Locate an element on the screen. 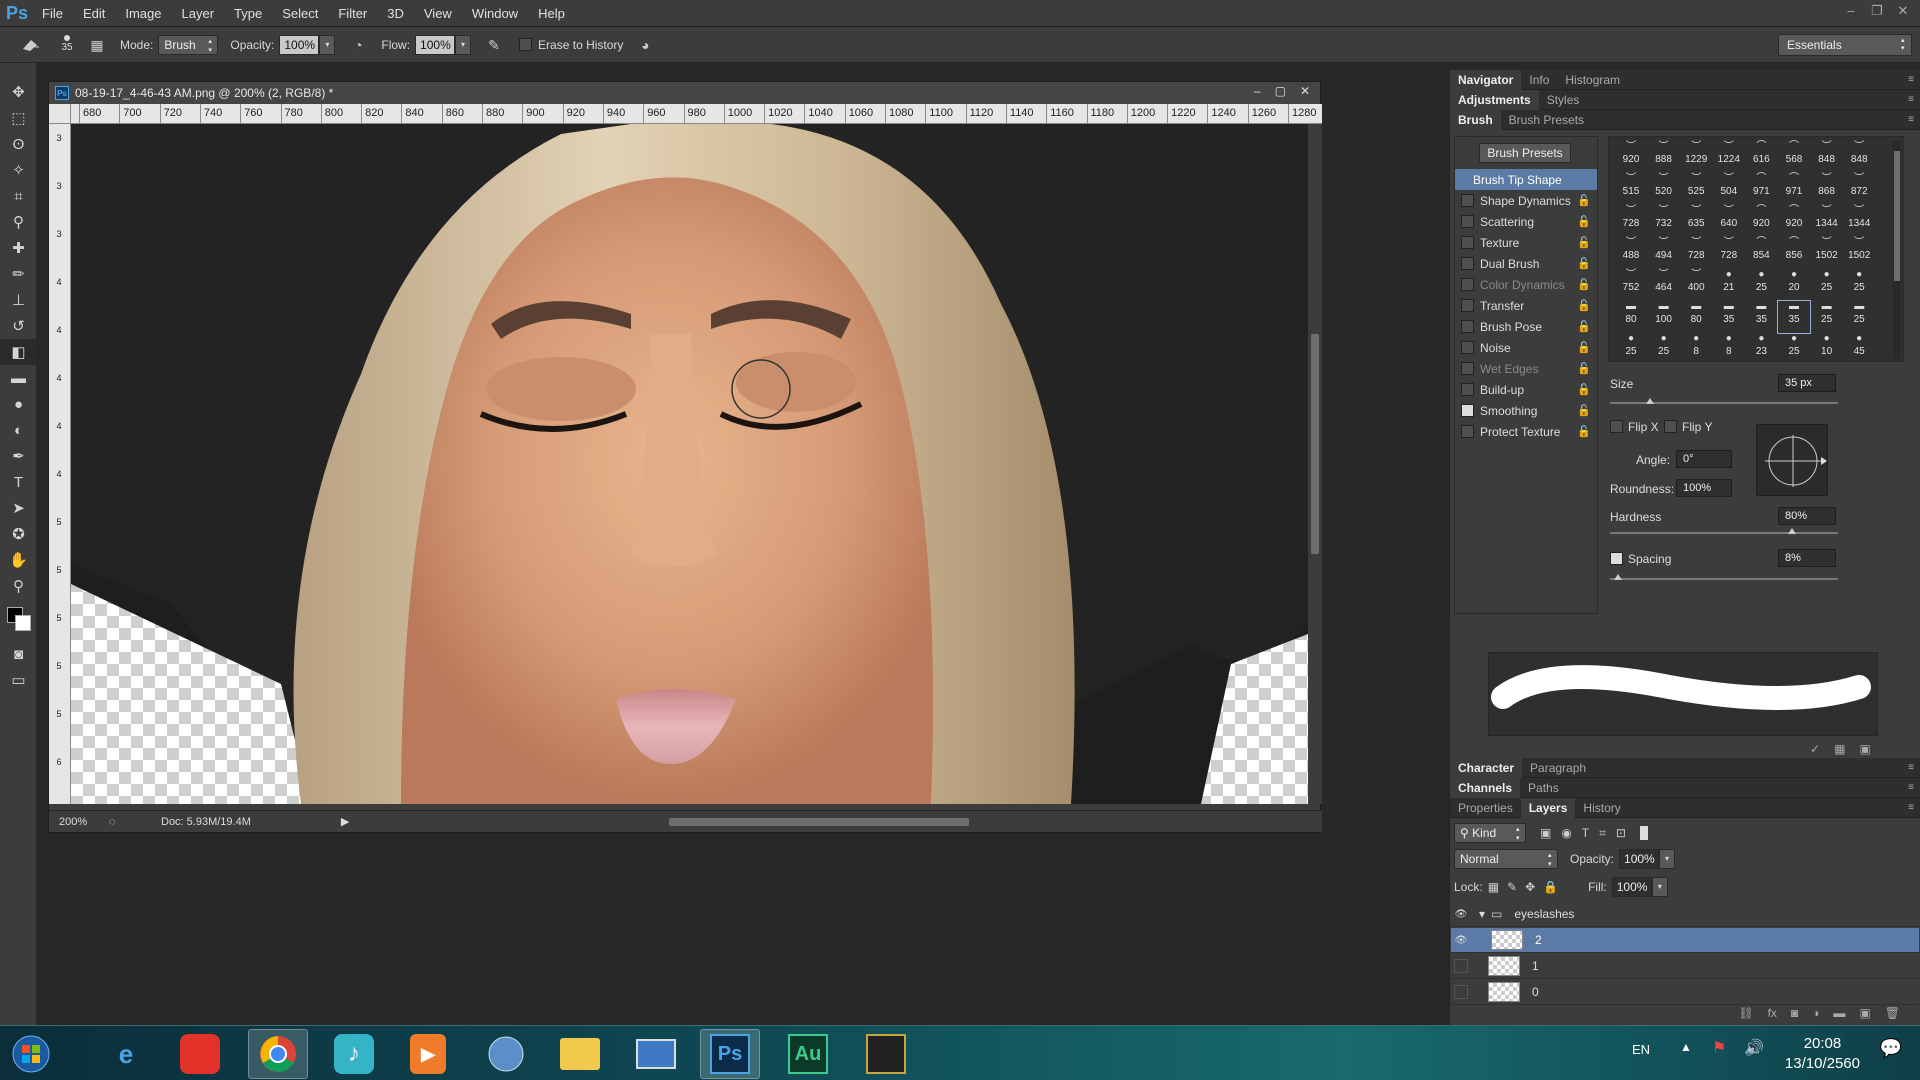 The height and width of the screenshot is (1080, 1920). canvas-horizontal-scrollbar is located at coordinates (829, 822).